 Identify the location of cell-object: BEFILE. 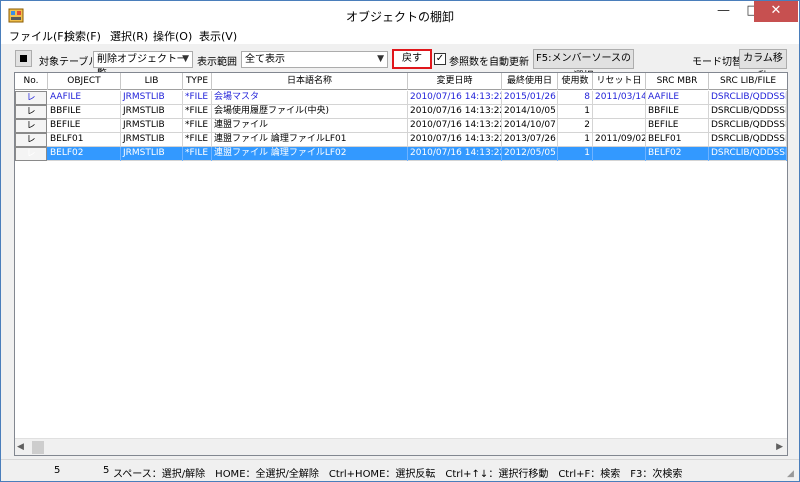
(84, 126).